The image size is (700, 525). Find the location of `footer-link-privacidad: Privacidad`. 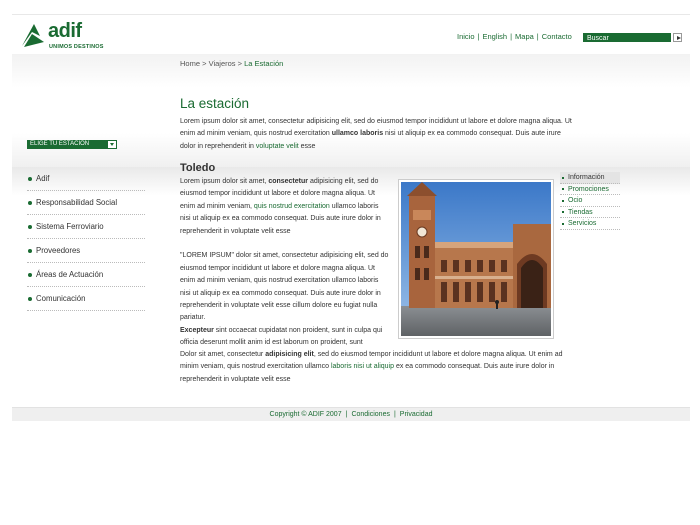

footer-link-privacidad: Privacidad is located at coordinates (416, 414).